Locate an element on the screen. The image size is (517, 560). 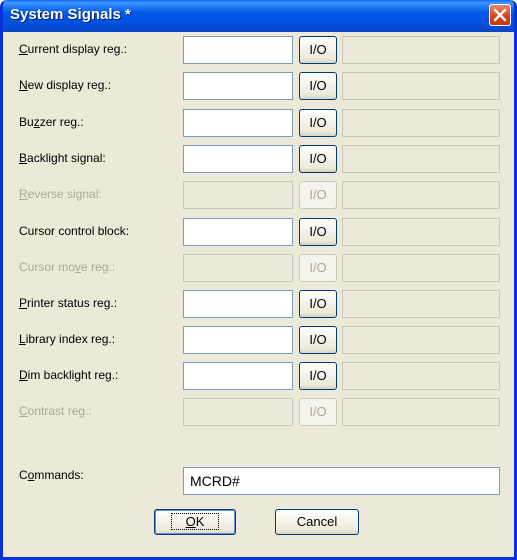
signal-row: Cursor control block: I/O is located at coordinates (258, 232).